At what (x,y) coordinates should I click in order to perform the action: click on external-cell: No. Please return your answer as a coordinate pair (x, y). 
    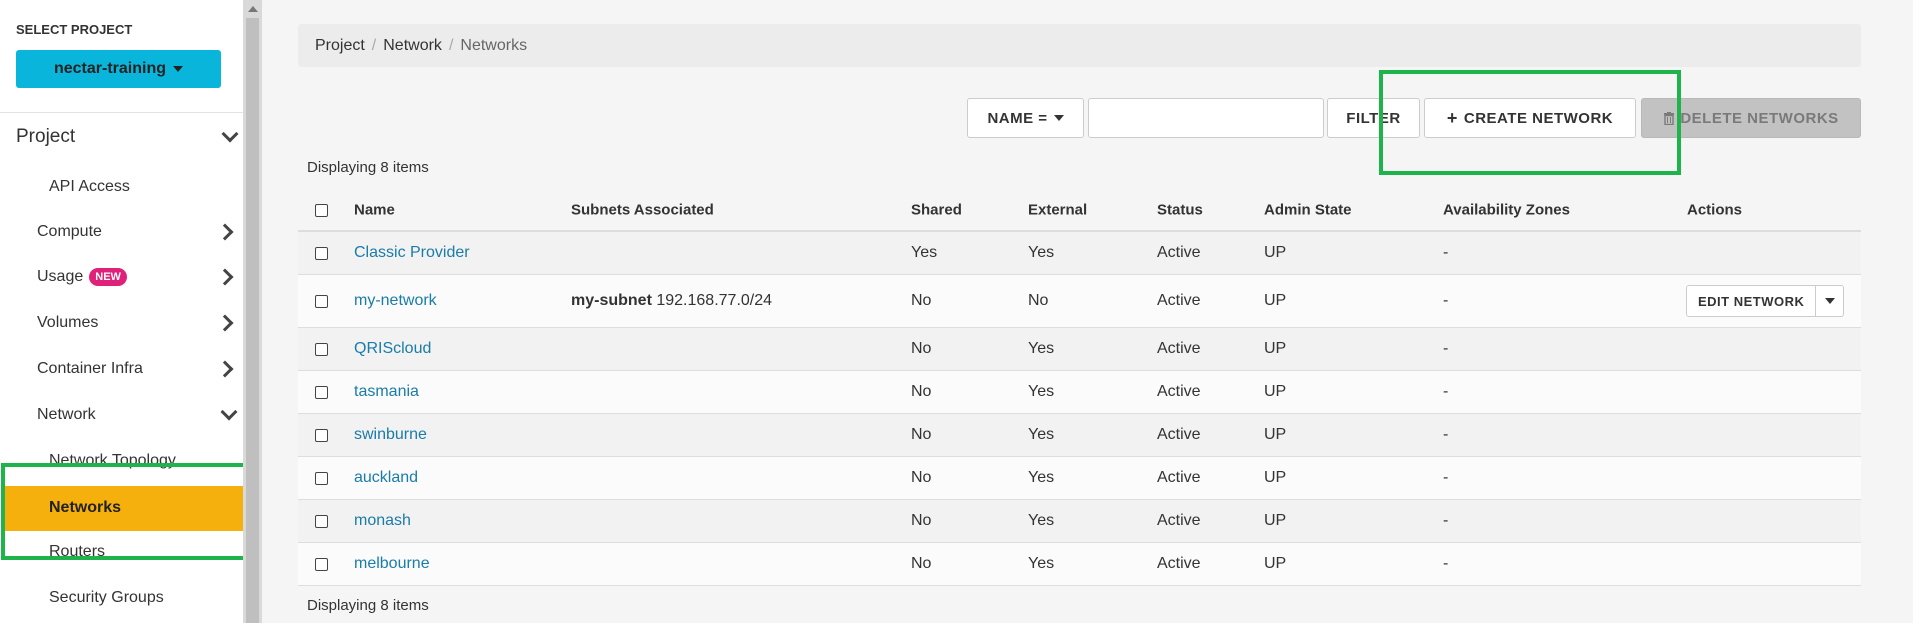
    Looking at the image, I should click on (1038, 300).